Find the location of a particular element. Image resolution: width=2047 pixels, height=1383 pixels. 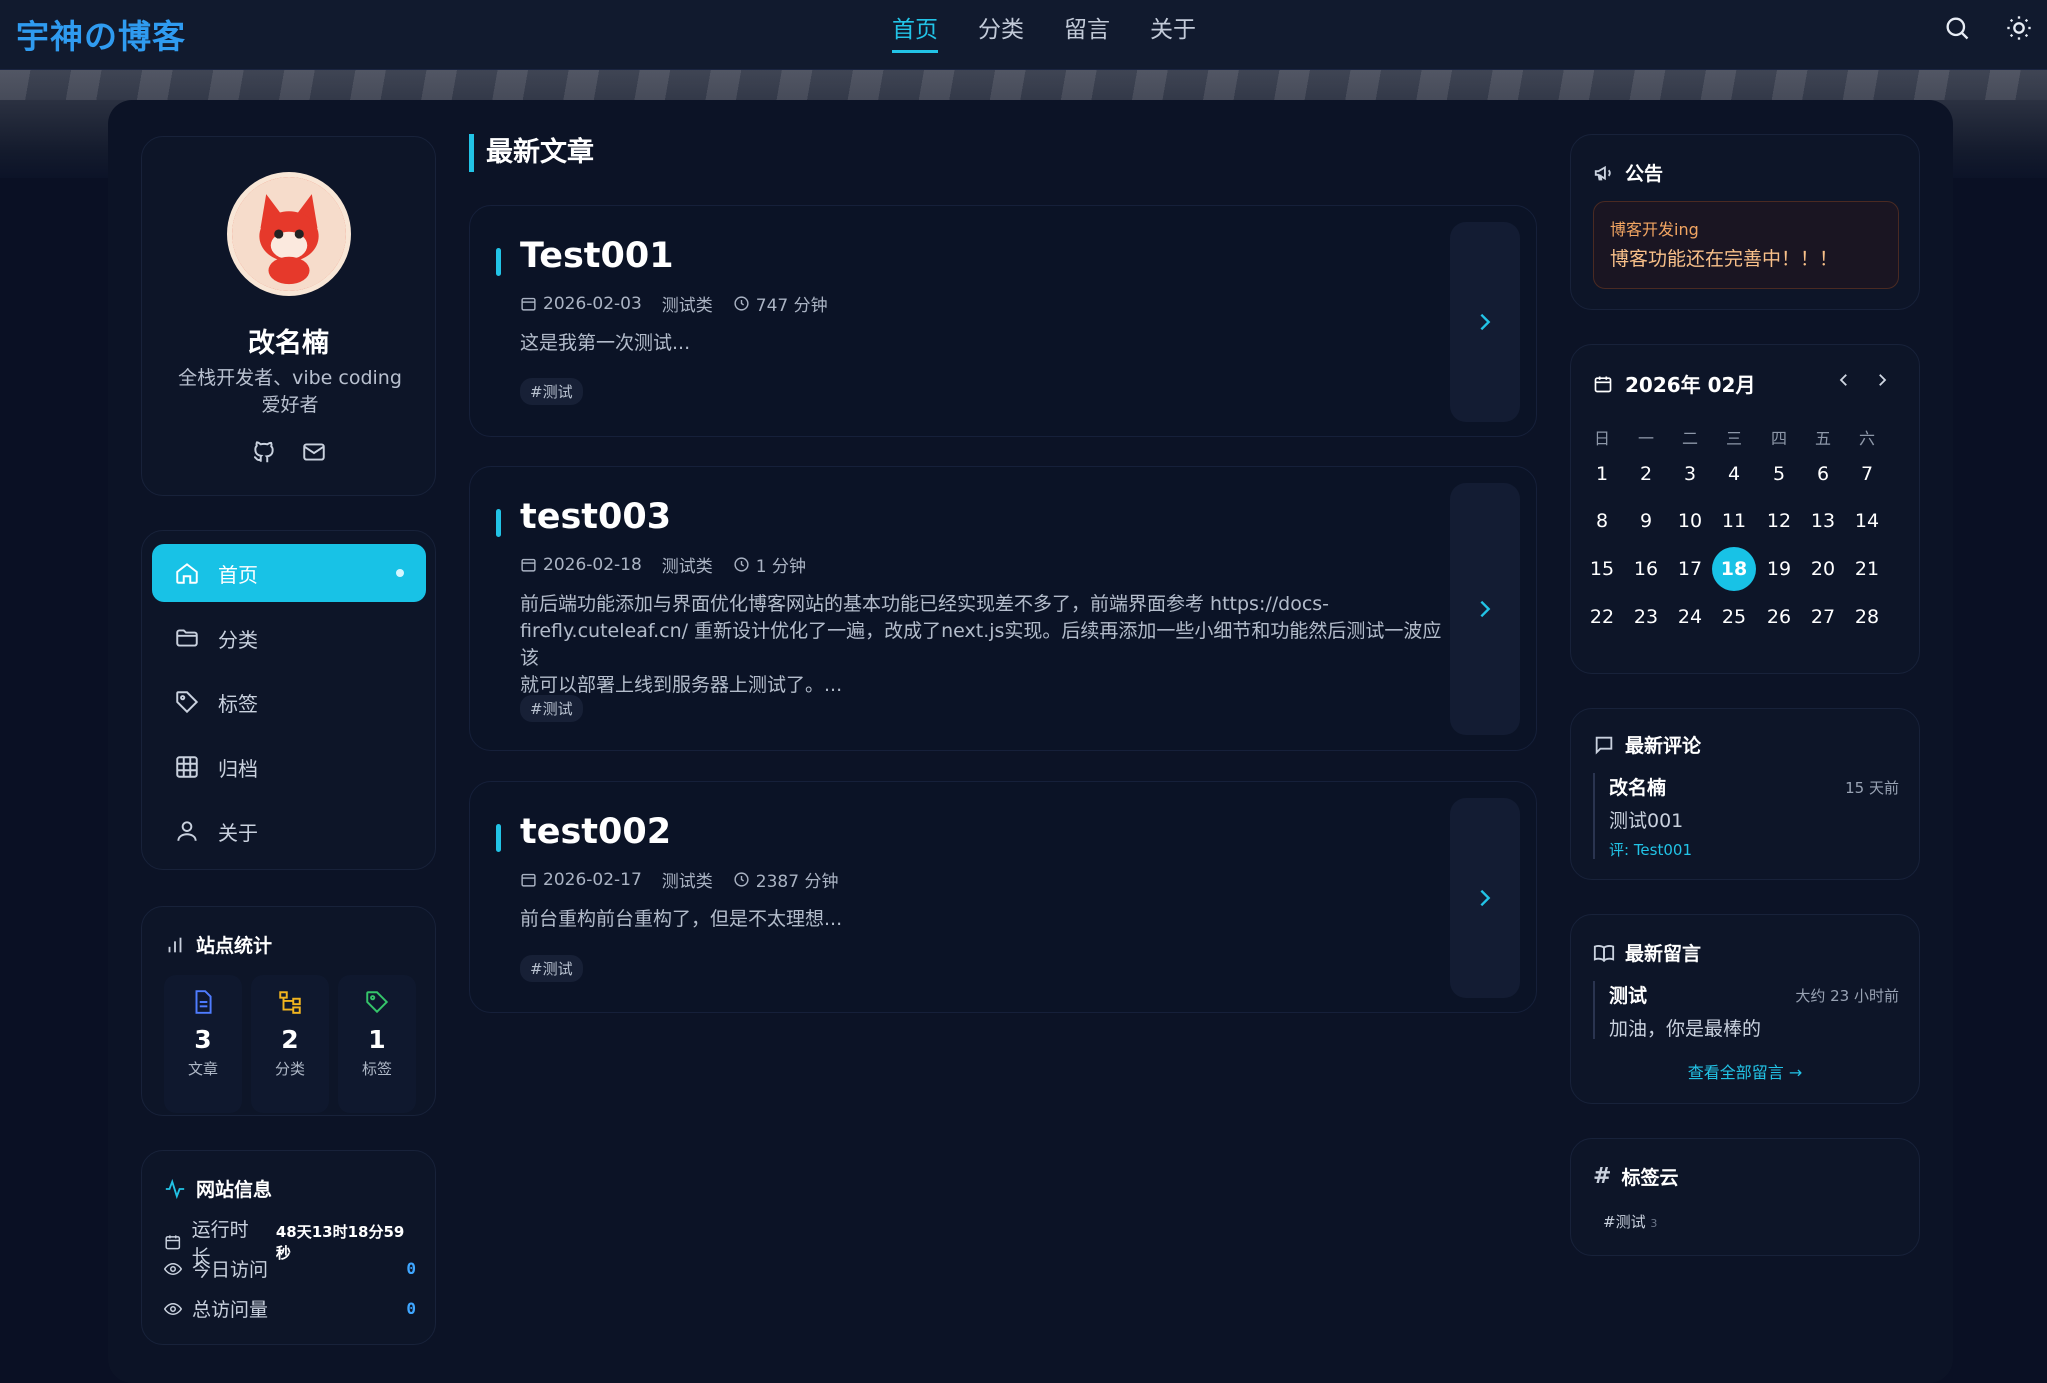

site-logo: 宇神の博客 is located at coordinates (101, 34).